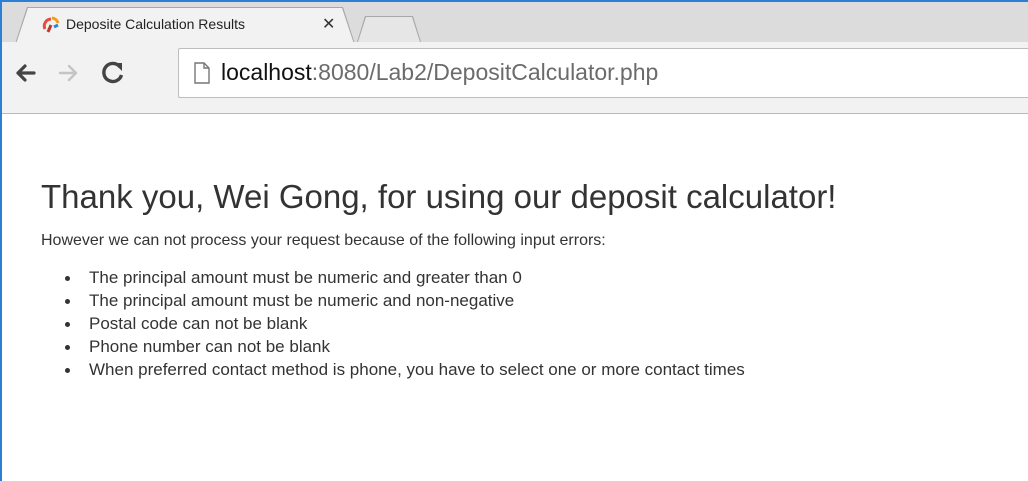 Image resolution: width=1028 pixels, height=481 pixels. I want to click on close-icon: ✕, so click(328, 23).